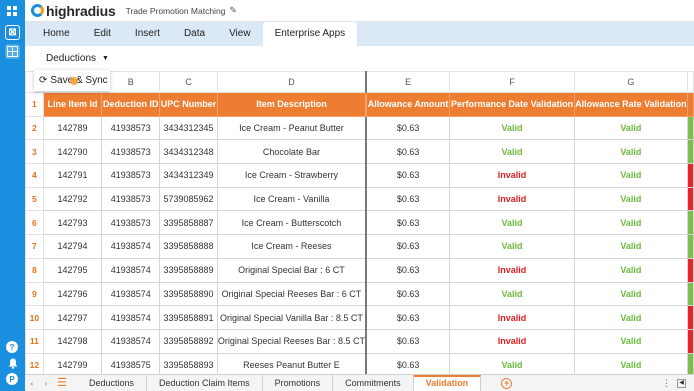  I want to click on tab-edit: Edit, so click(102, 34).